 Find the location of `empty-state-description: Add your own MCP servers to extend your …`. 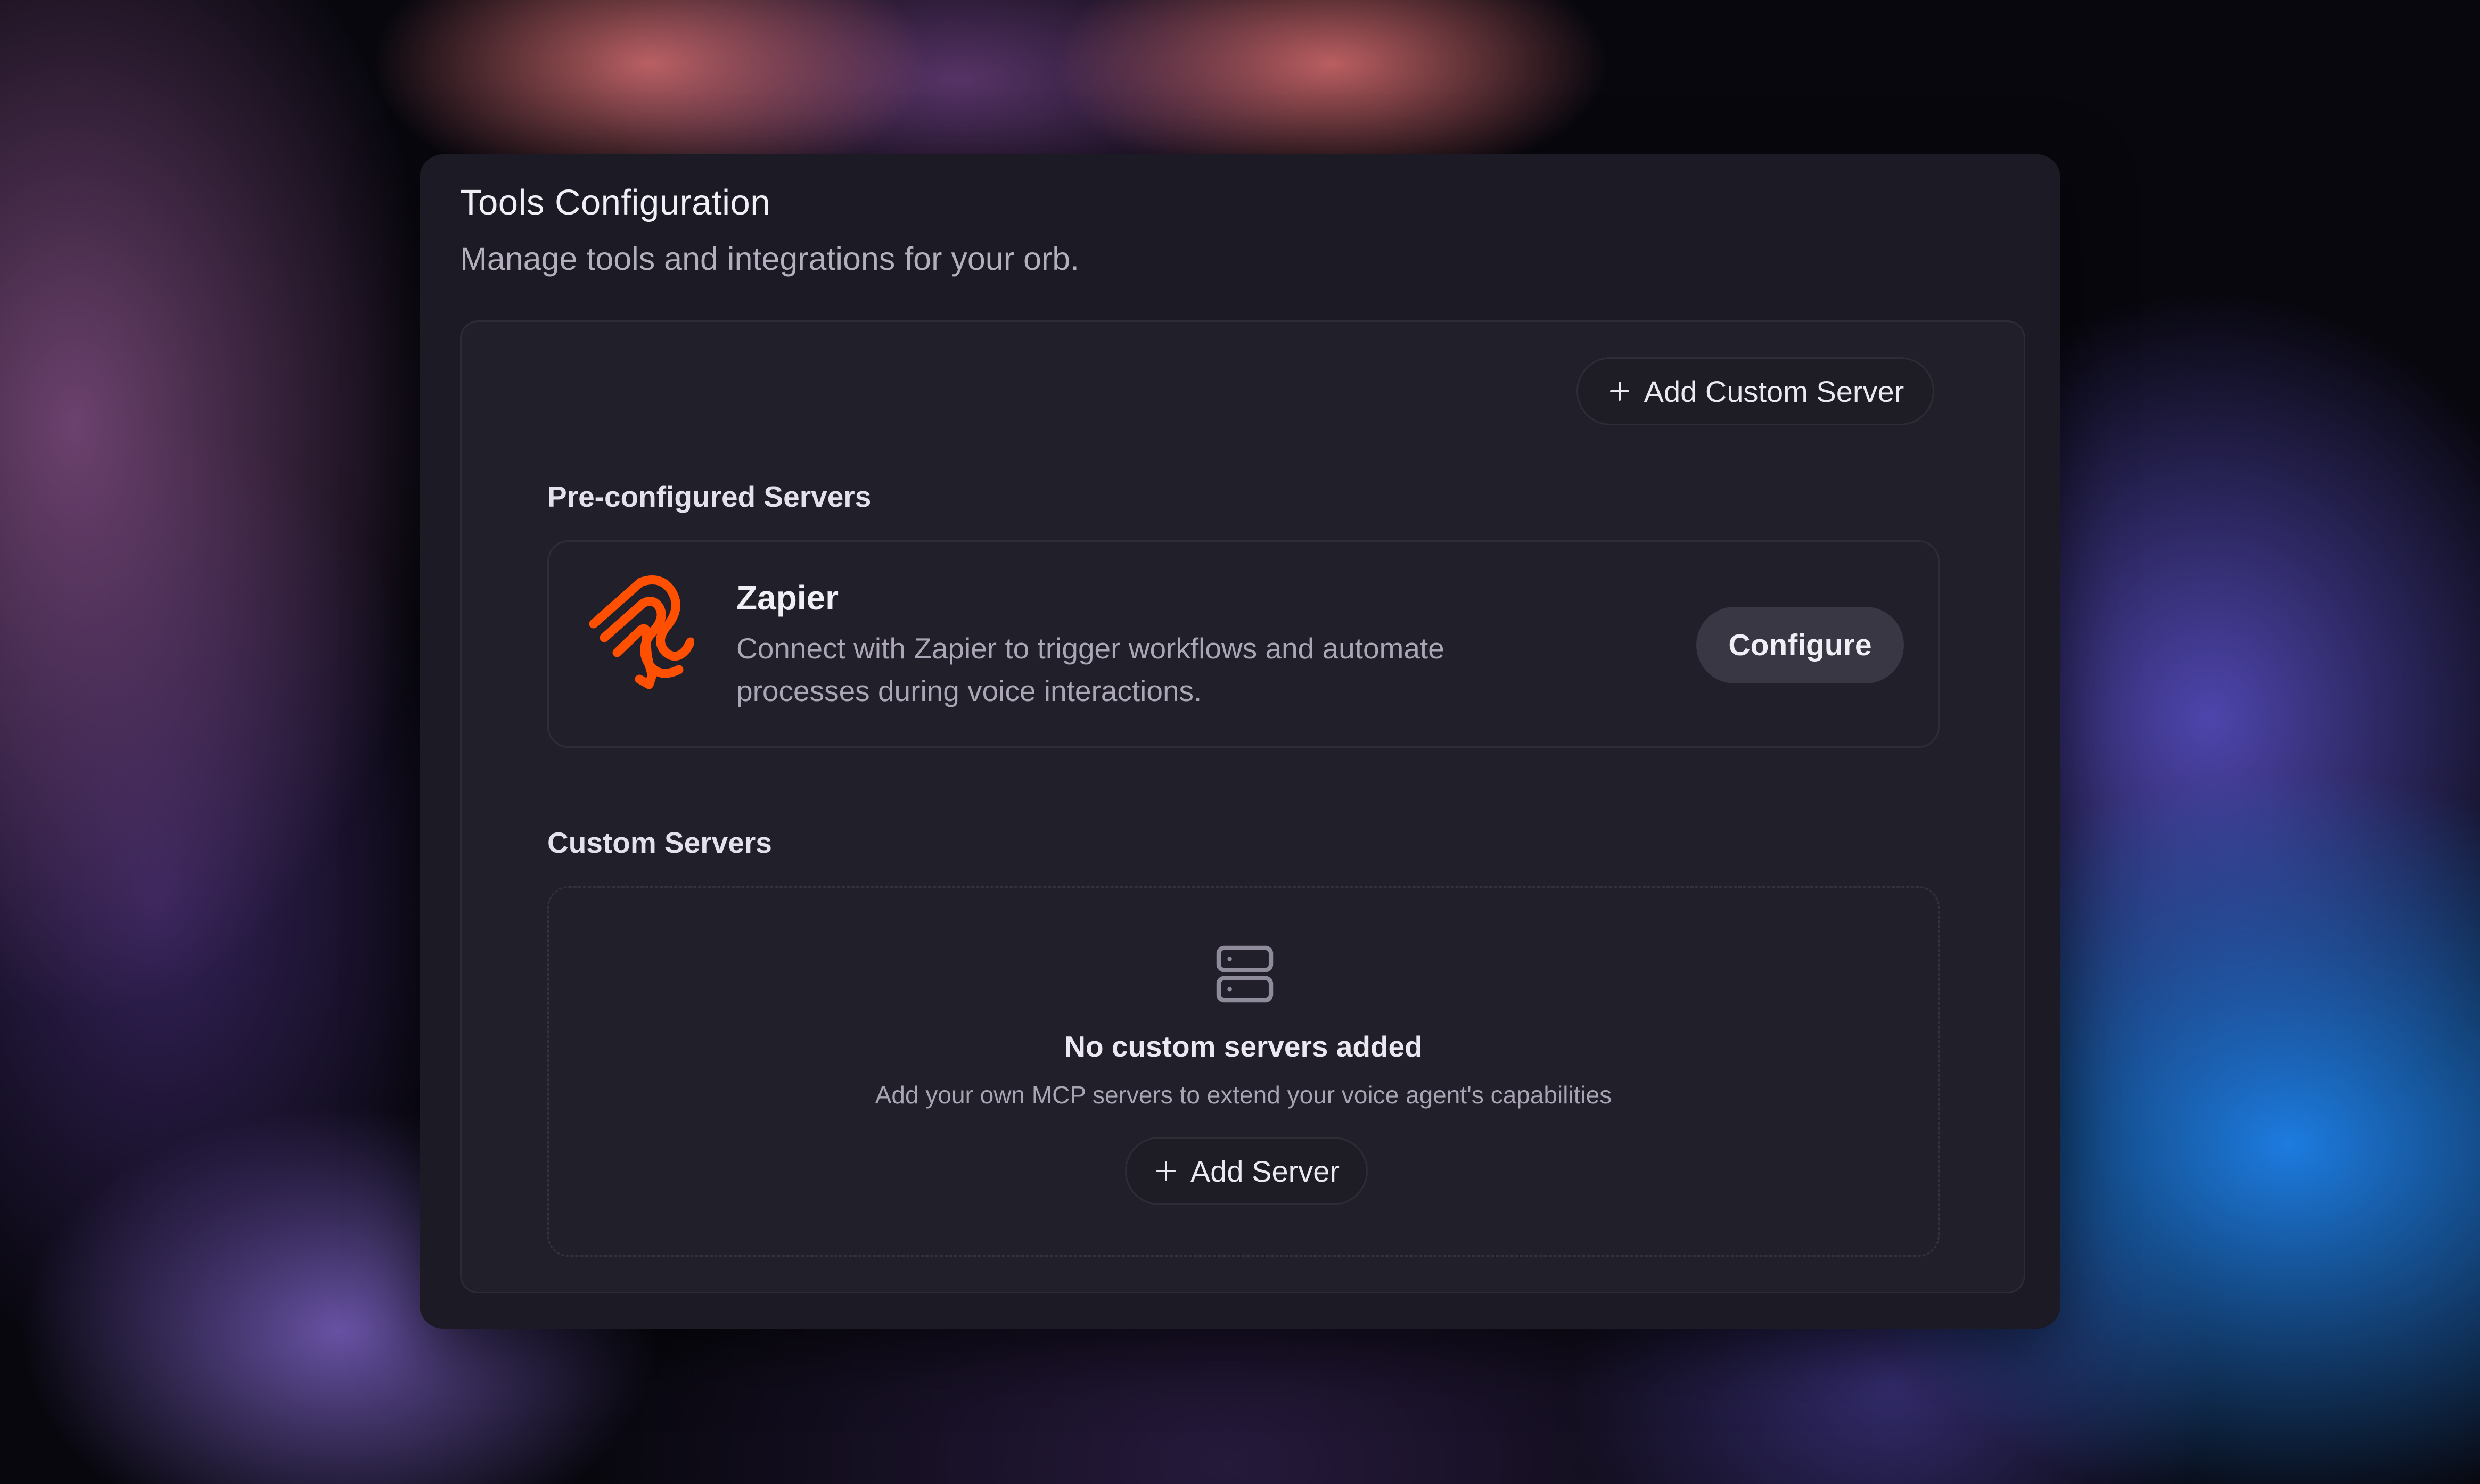

empty-state-description: Add your own MCP servers to extend your … is located at coordinates (1243, 1095).